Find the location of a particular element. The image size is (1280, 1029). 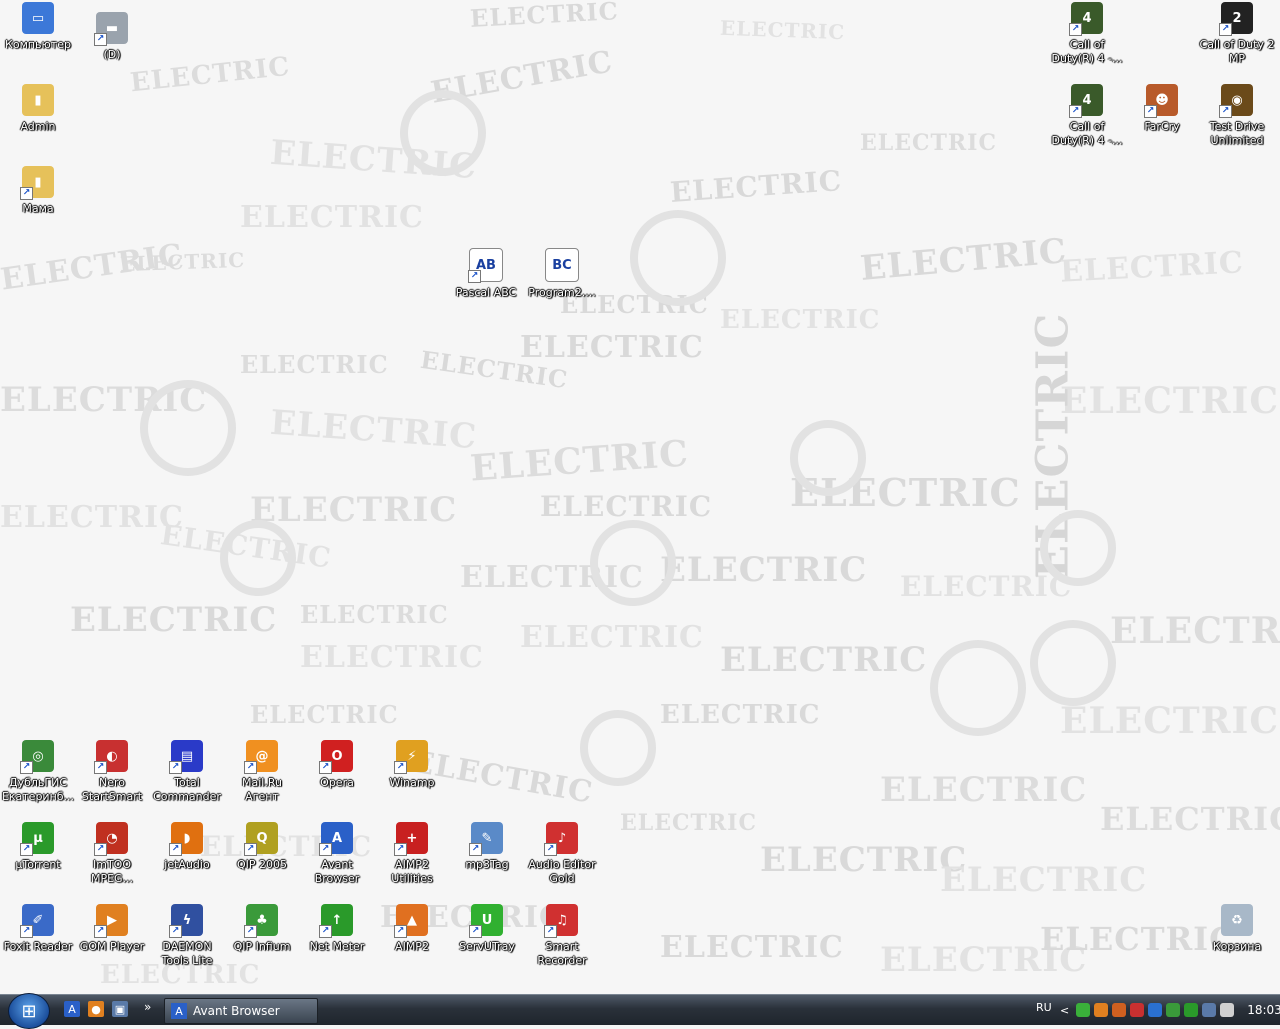

desktop-icon-recycle-bin: ♻ Корзина is located at coordinates (1237, 929).